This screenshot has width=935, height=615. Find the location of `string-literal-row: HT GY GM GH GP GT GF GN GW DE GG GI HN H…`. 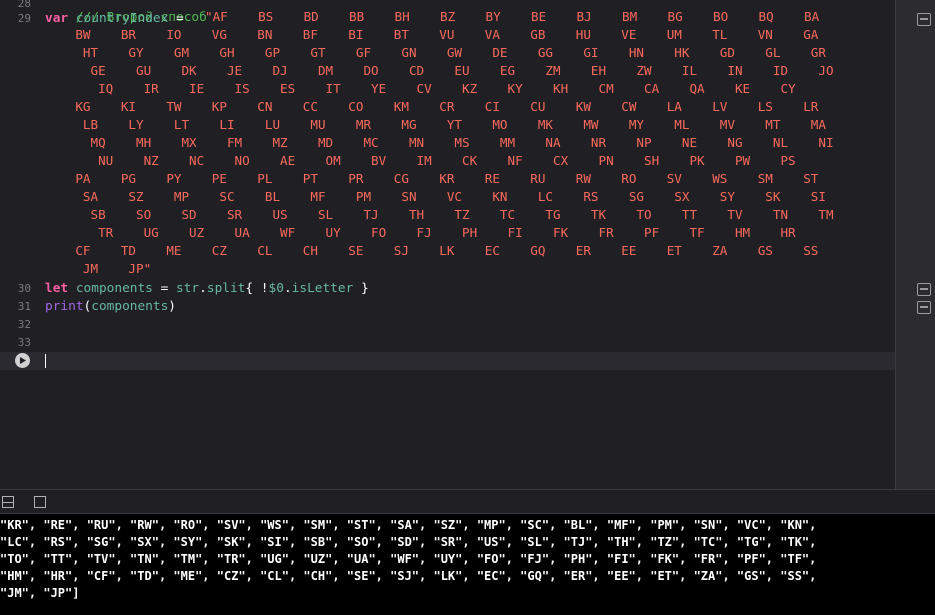

string-literal-row: HT GY GM GH GP GT GF GN GW DE GG GI HN H… is located at coordinates (435, 52).